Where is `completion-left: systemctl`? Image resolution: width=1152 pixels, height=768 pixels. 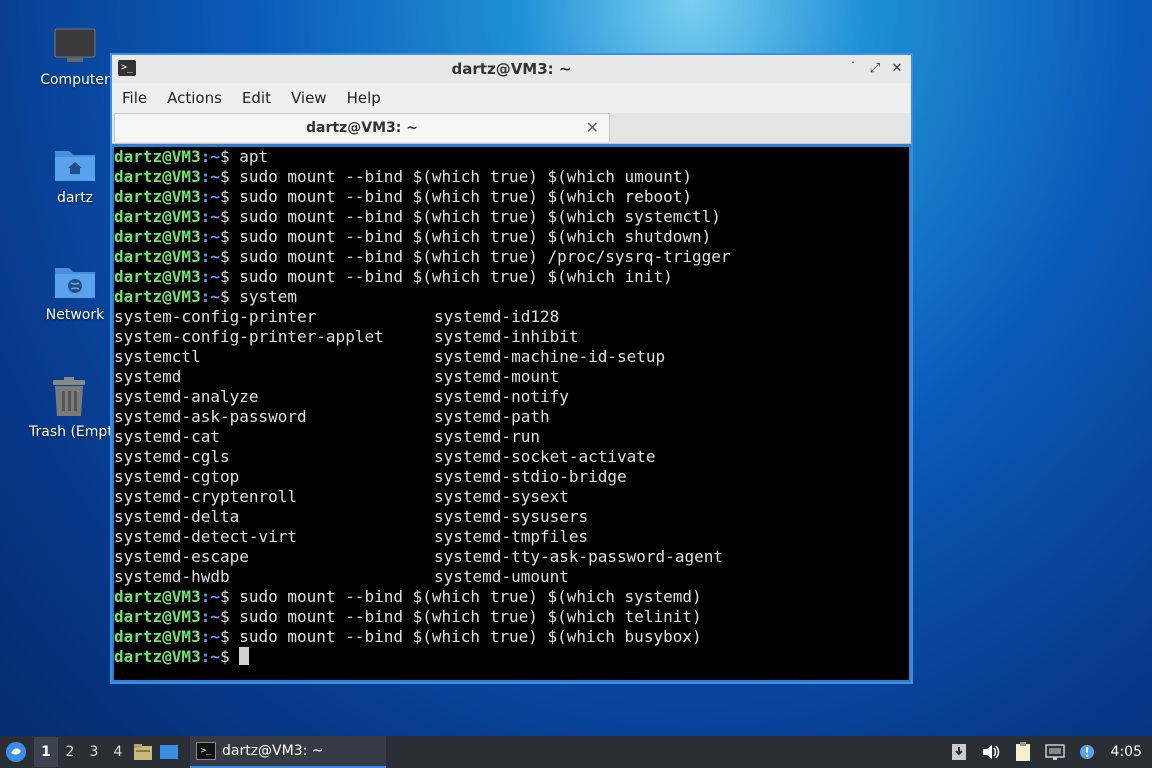
completion-left: systemctl is located at coordinates (157, 356).